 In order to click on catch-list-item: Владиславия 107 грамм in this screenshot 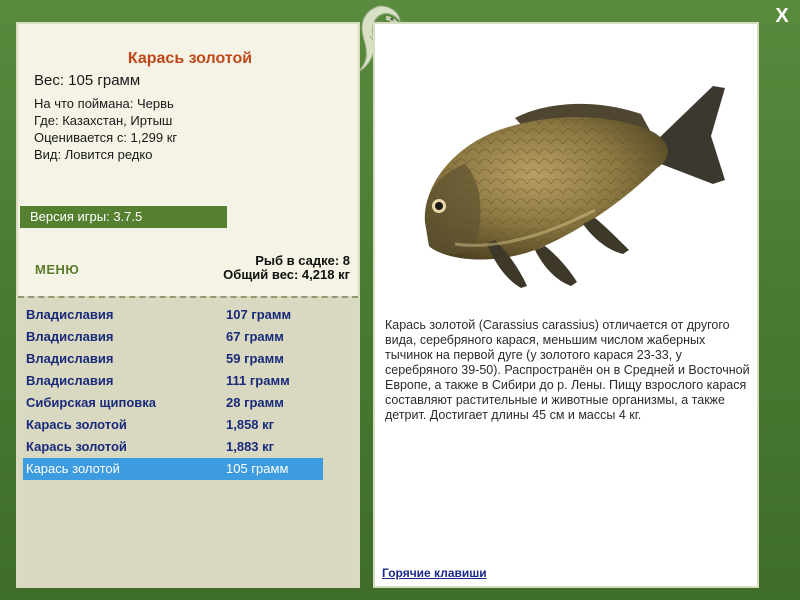, I will do `click(173, 315)`.